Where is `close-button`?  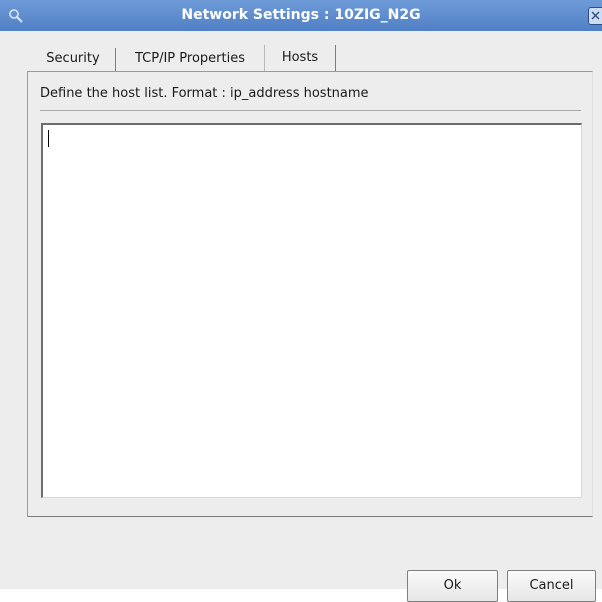
close-button is located at coordinates (595, 16).